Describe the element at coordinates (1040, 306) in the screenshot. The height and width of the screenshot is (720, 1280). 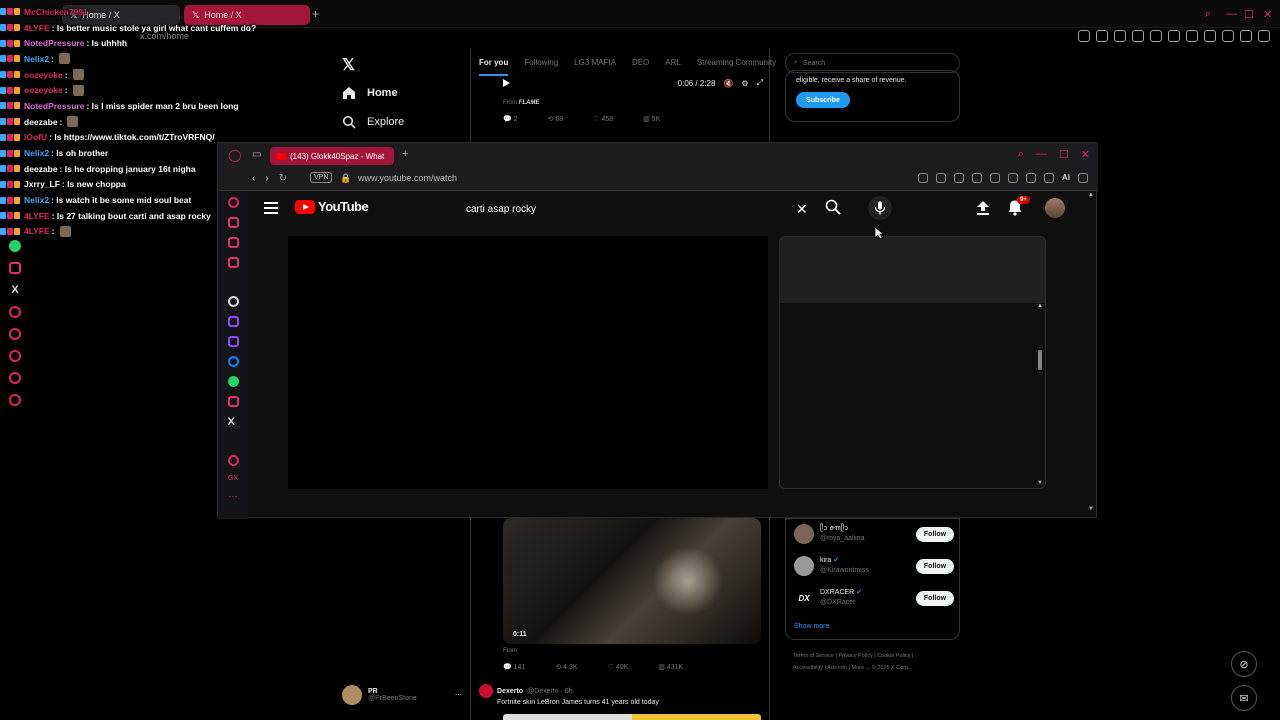
I see `scroll-up-icon: ▲` at that location.